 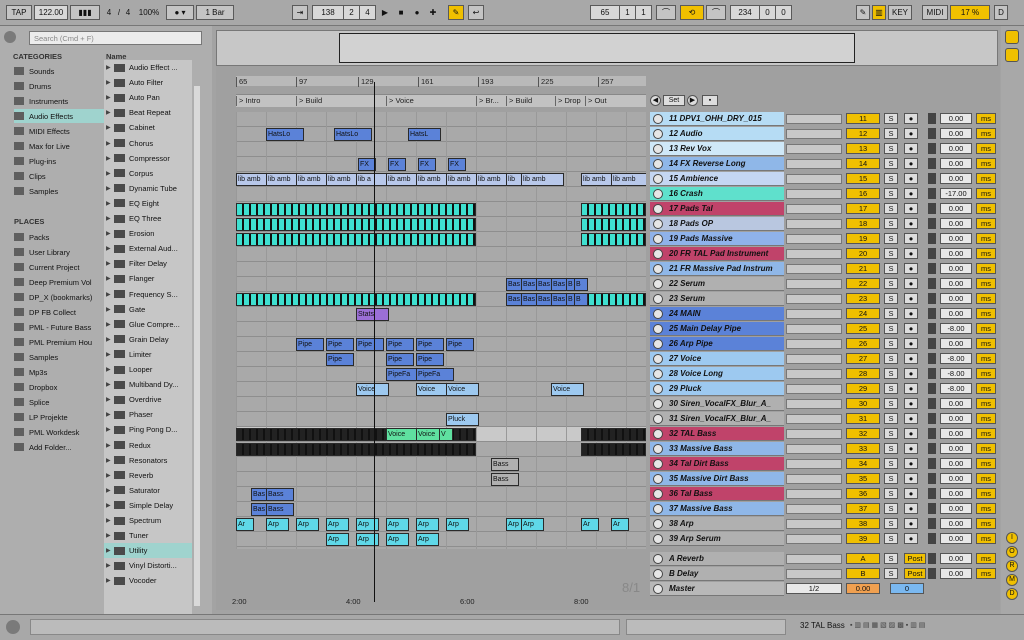 What do you see at coordinates (567, 389) in the screenshot?
I see `clip: Voice` at bounding box center [567, 389].